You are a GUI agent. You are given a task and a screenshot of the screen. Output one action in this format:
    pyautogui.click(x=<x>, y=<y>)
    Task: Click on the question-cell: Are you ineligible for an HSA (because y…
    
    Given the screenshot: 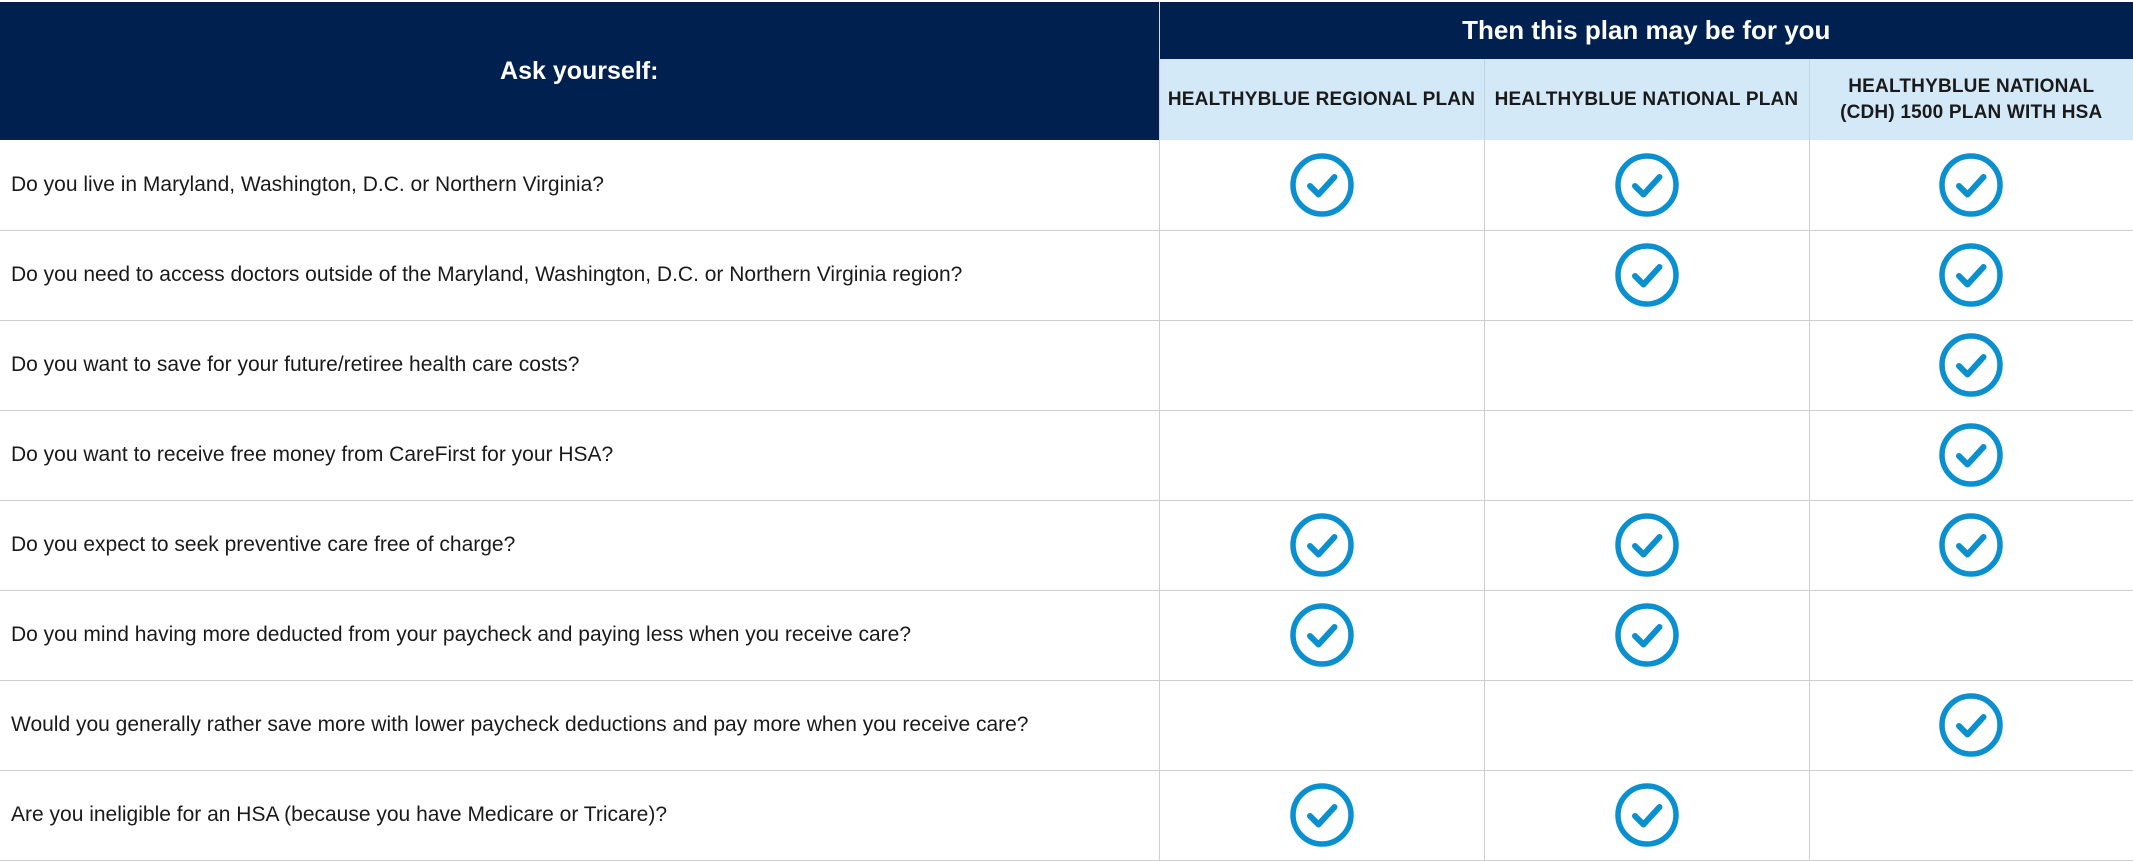 What is the action you would take?
    pyautogui.click(x=580, y=815)
    